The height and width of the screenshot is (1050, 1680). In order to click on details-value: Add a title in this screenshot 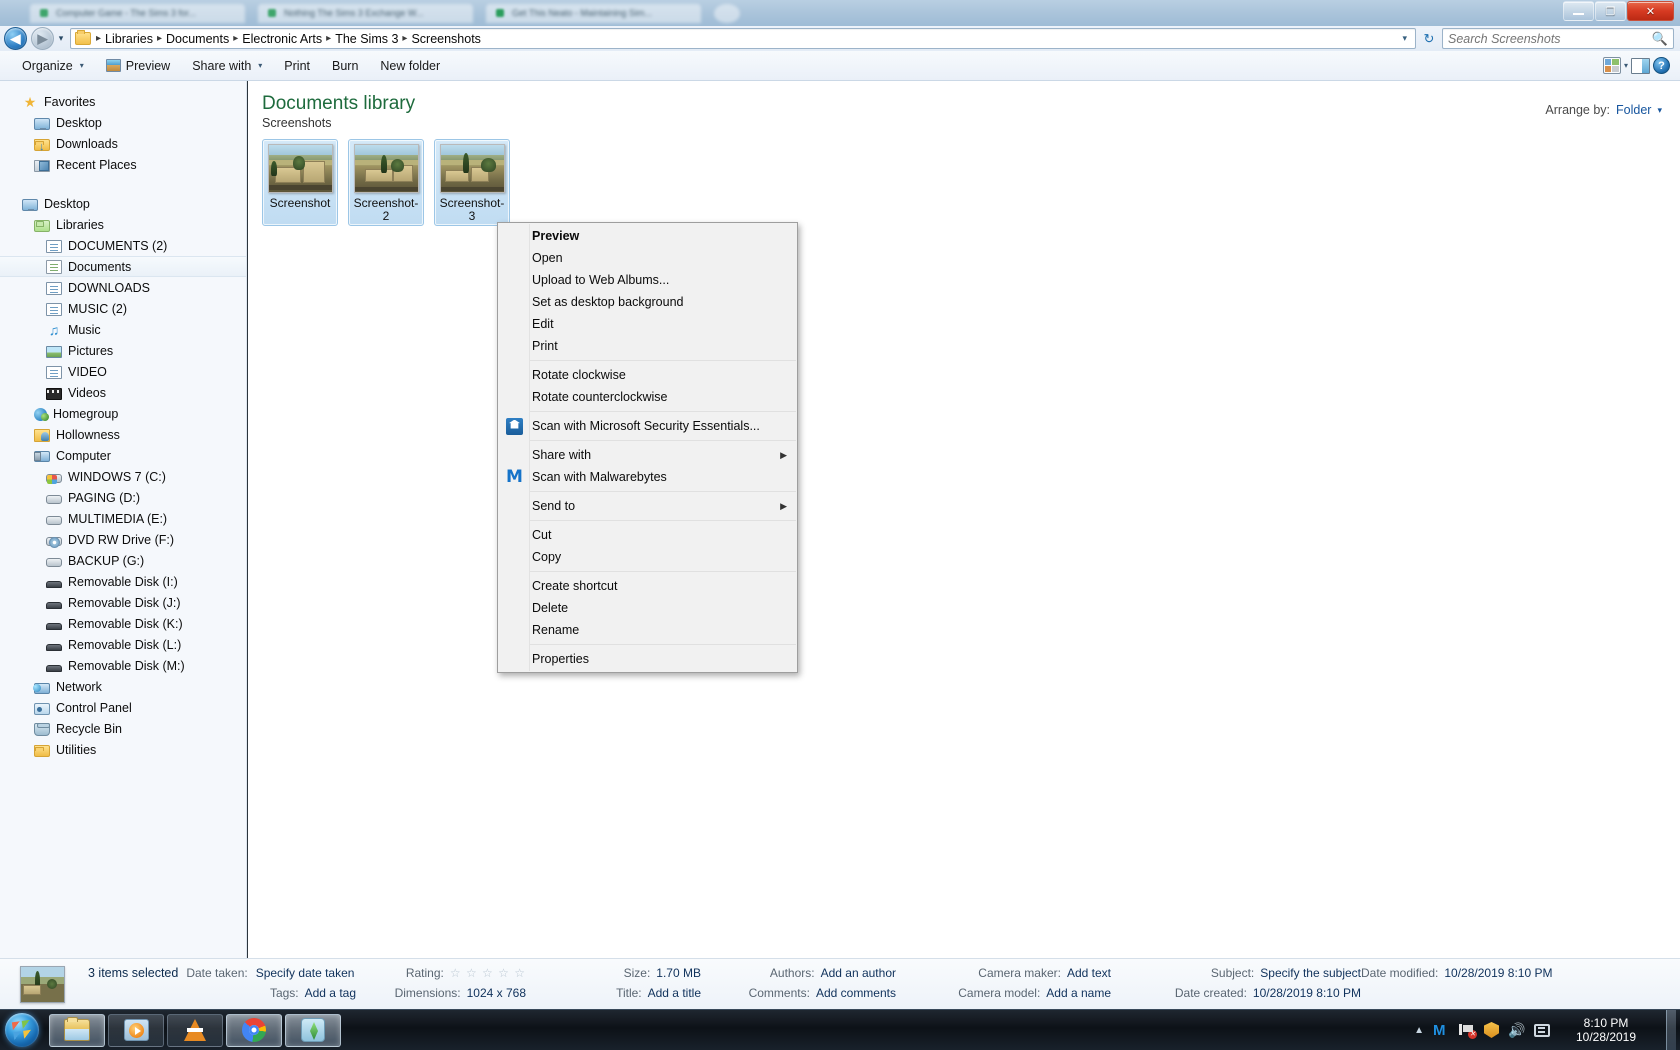, I will do `click(674, 993)`.